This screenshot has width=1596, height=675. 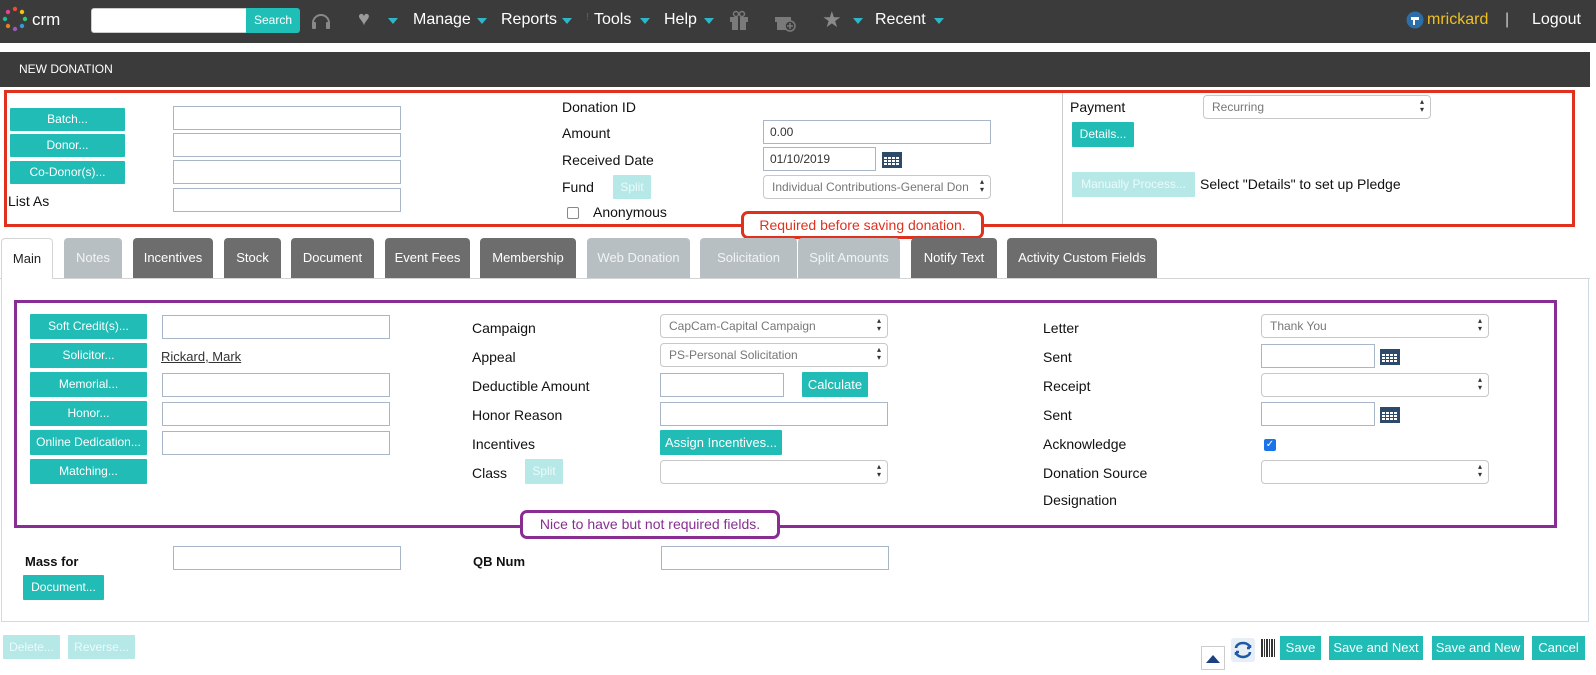 What do you see at coordinates (276, 327) in the screenshot?
I see `soft-credit-field` at bounding box center [276, 327].